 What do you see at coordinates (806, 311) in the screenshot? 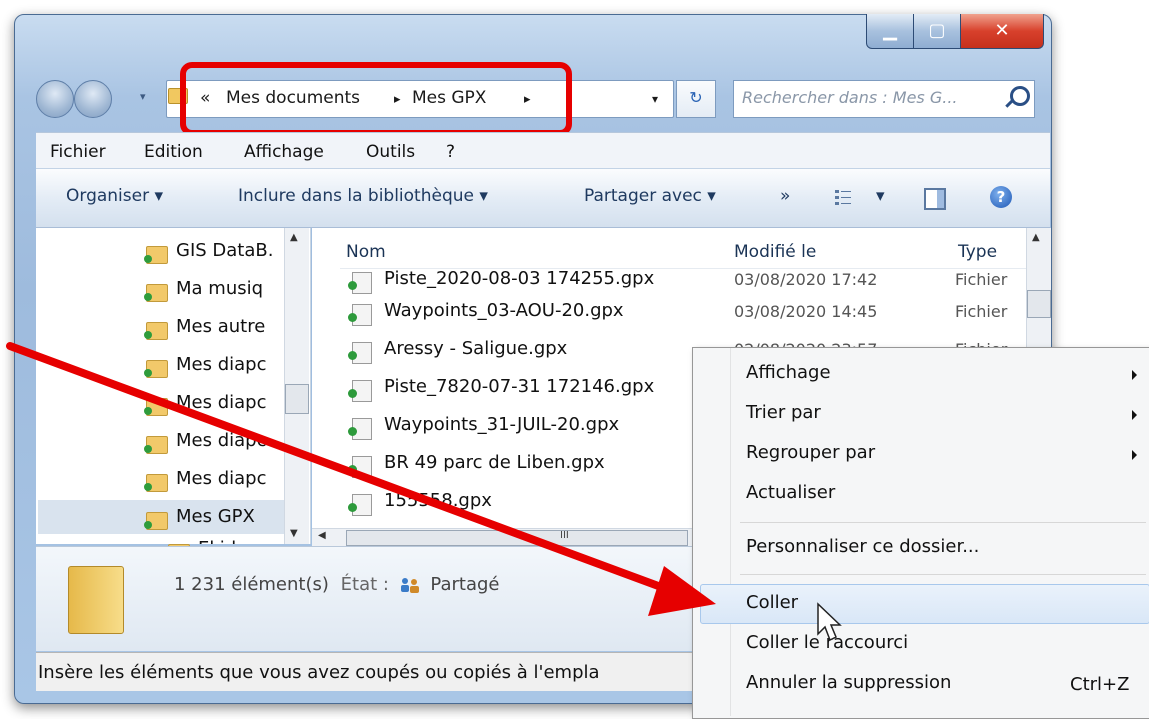
I see `file-date: 03/08/2020 14:45` at bounding box center [806, 311].